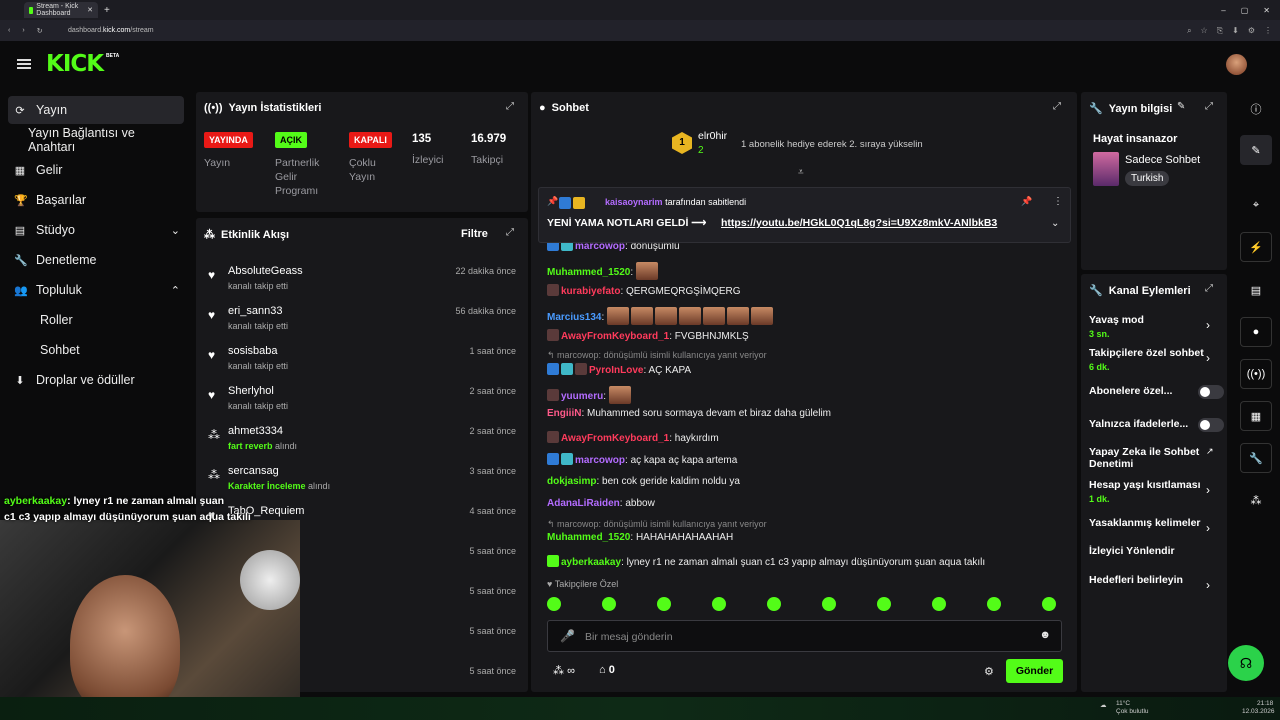  What do you see at coordinates (607, 670) in the screenshot?
I see `gift-counter: ⌂ 0` at bounding box center [607, 670].